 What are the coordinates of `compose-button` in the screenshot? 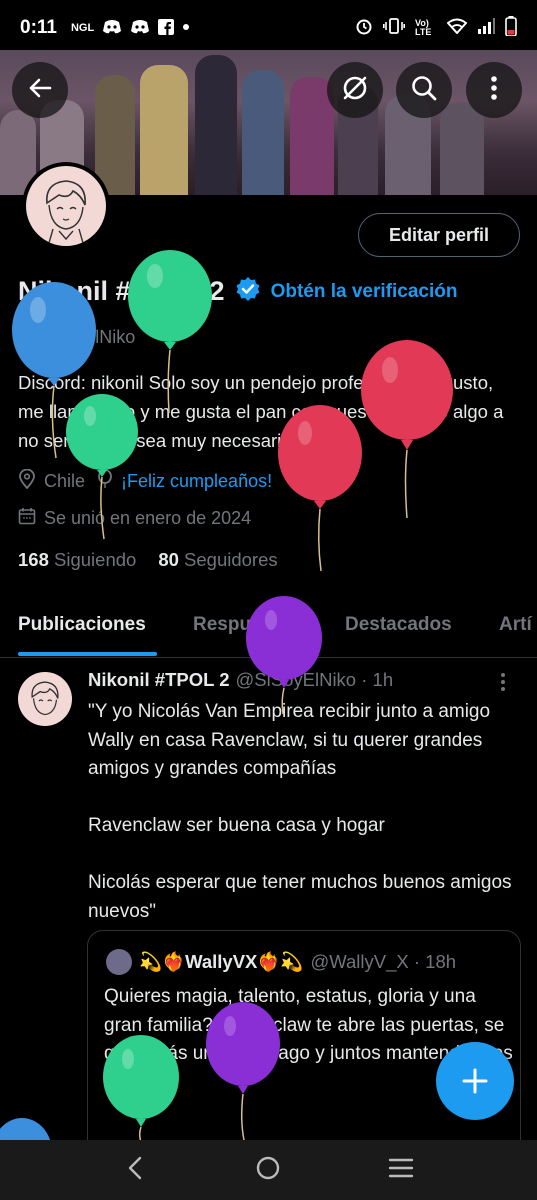 It's located at (475, 1081).